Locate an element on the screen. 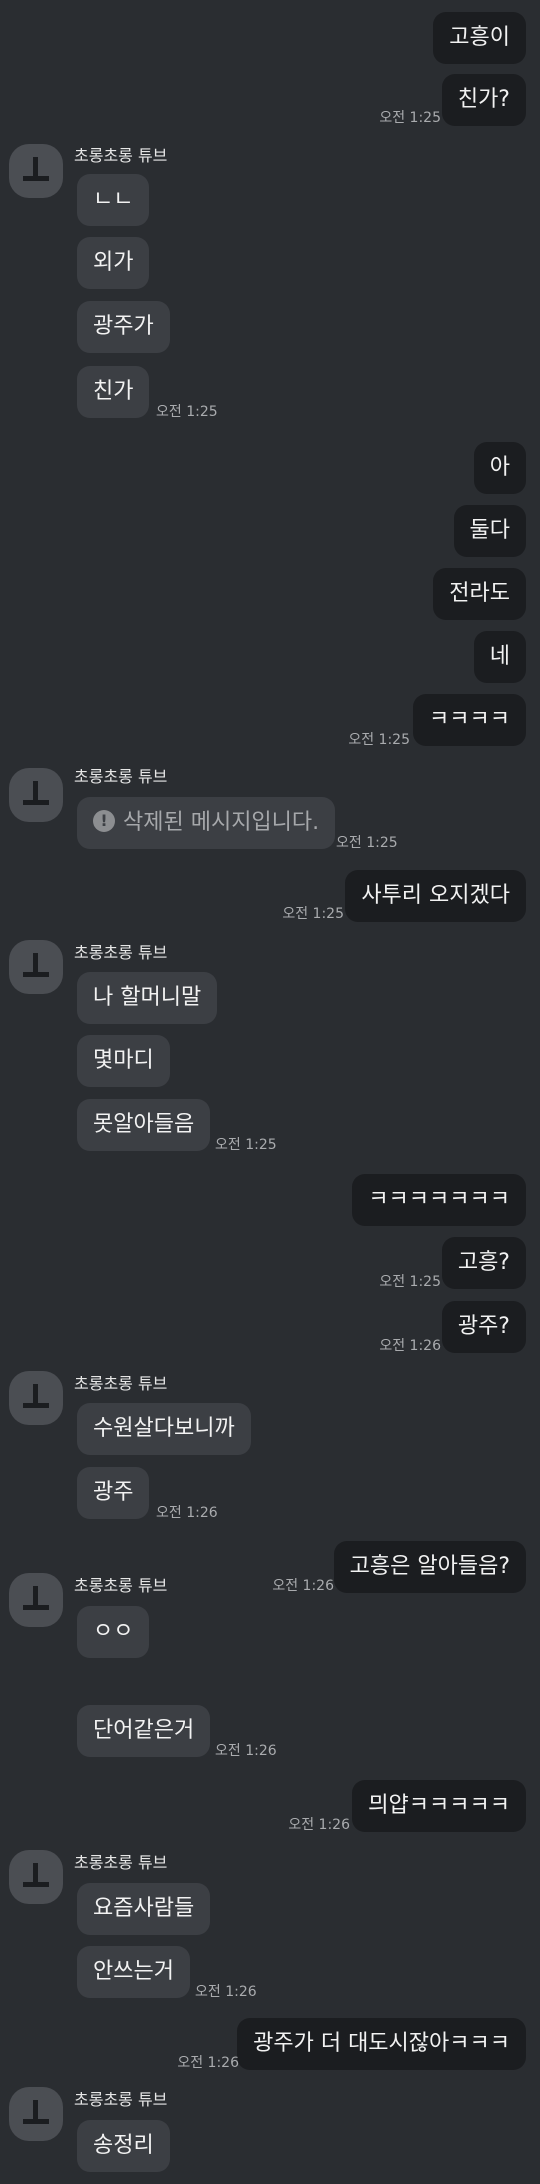  deleted-message-bubble: ! 삭제된 메시지입니다. is located at coordinates (206, 823).